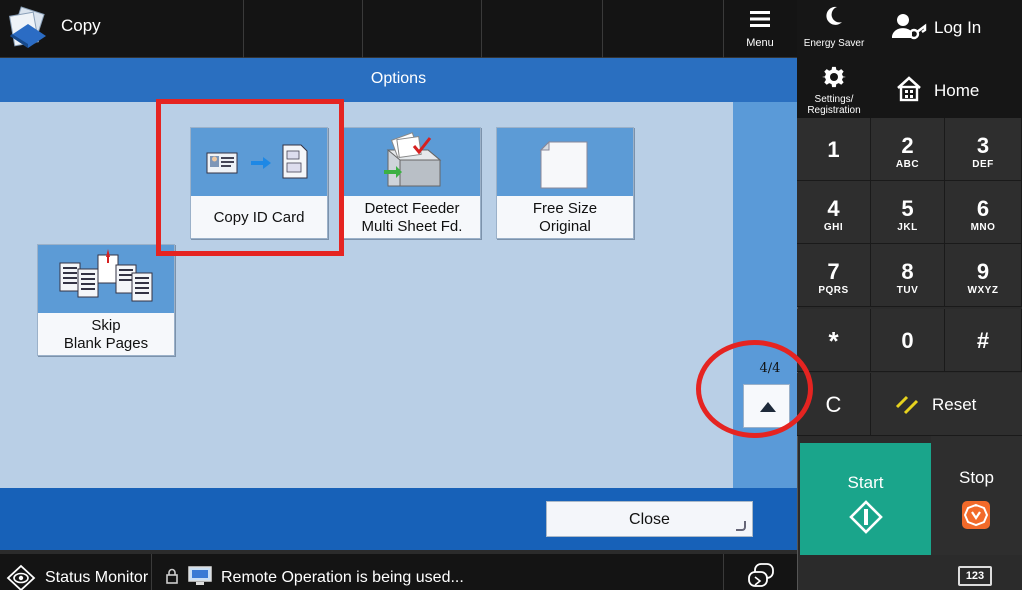 This screenshot has width=1022, height=590. I want to click on options-title: Options, so click(398, 78).